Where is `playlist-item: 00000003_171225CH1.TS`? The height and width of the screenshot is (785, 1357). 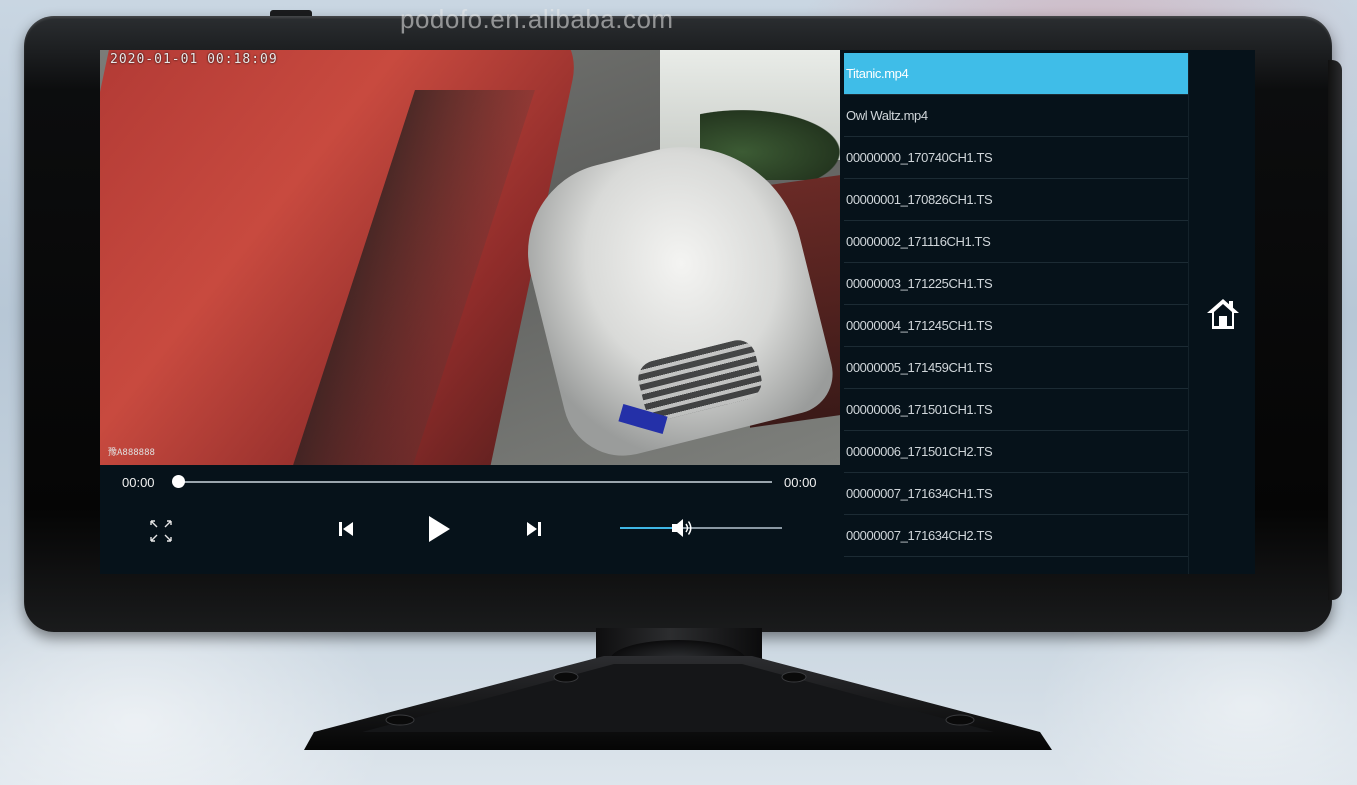
playlist-item: 00000003_171225CH1.TS is located at coordinates (1016, 284).